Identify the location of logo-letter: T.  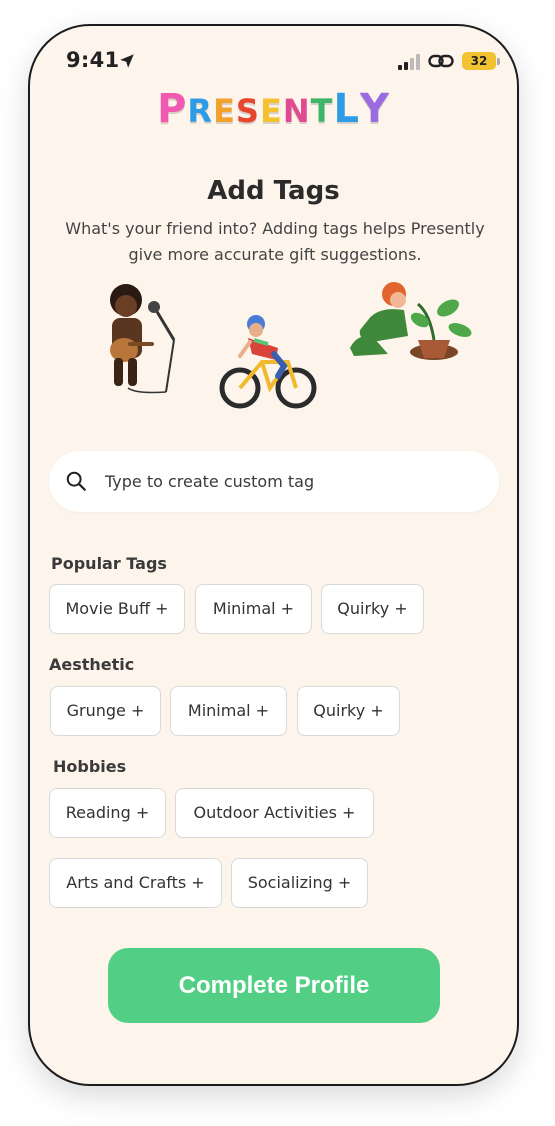
(322, 111).